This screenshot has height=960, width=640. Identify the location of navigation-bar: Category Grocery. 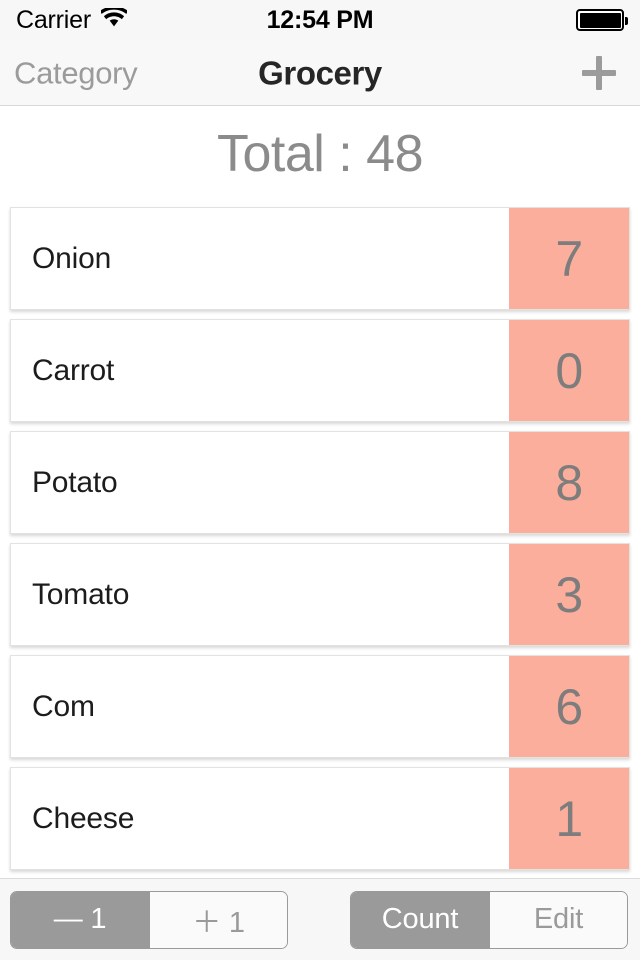
(320, 73).